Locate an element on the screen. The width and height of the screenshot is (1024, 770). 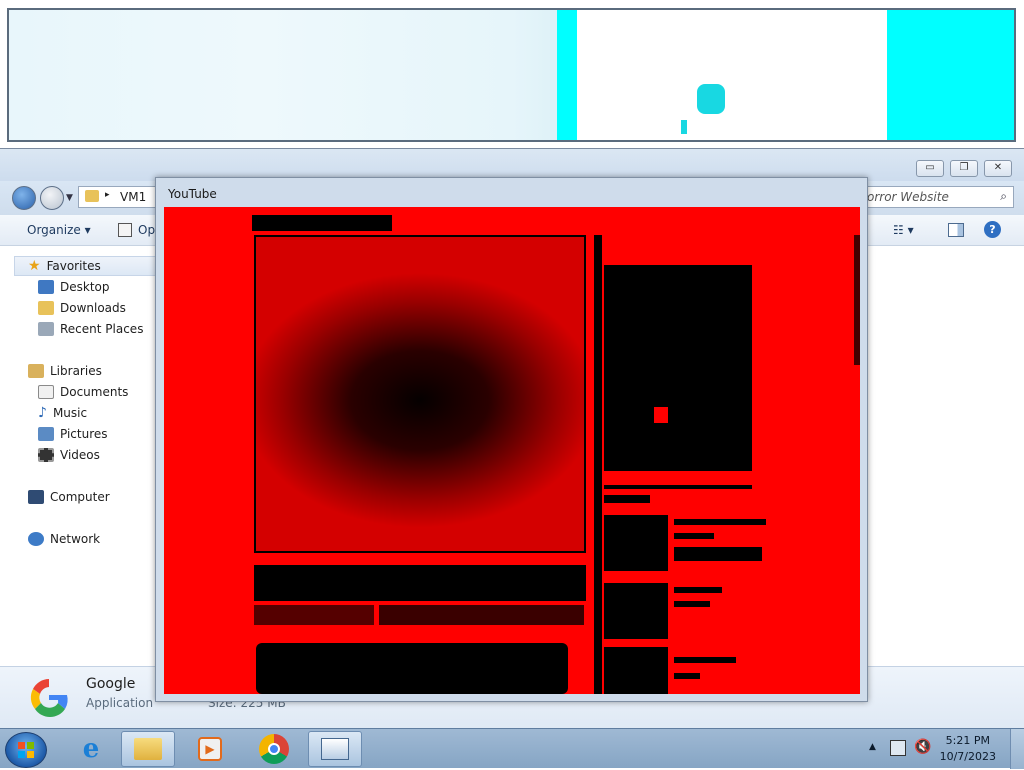
media-player-icon: ▶ is located at coordinates (210, 749).